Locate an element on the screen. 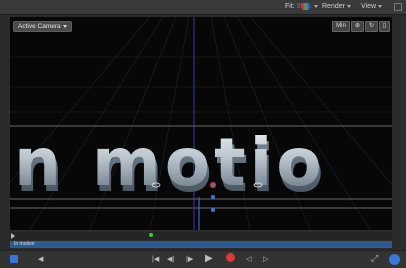  rotate-icon: ↻ is located at coordinates (371, 26).